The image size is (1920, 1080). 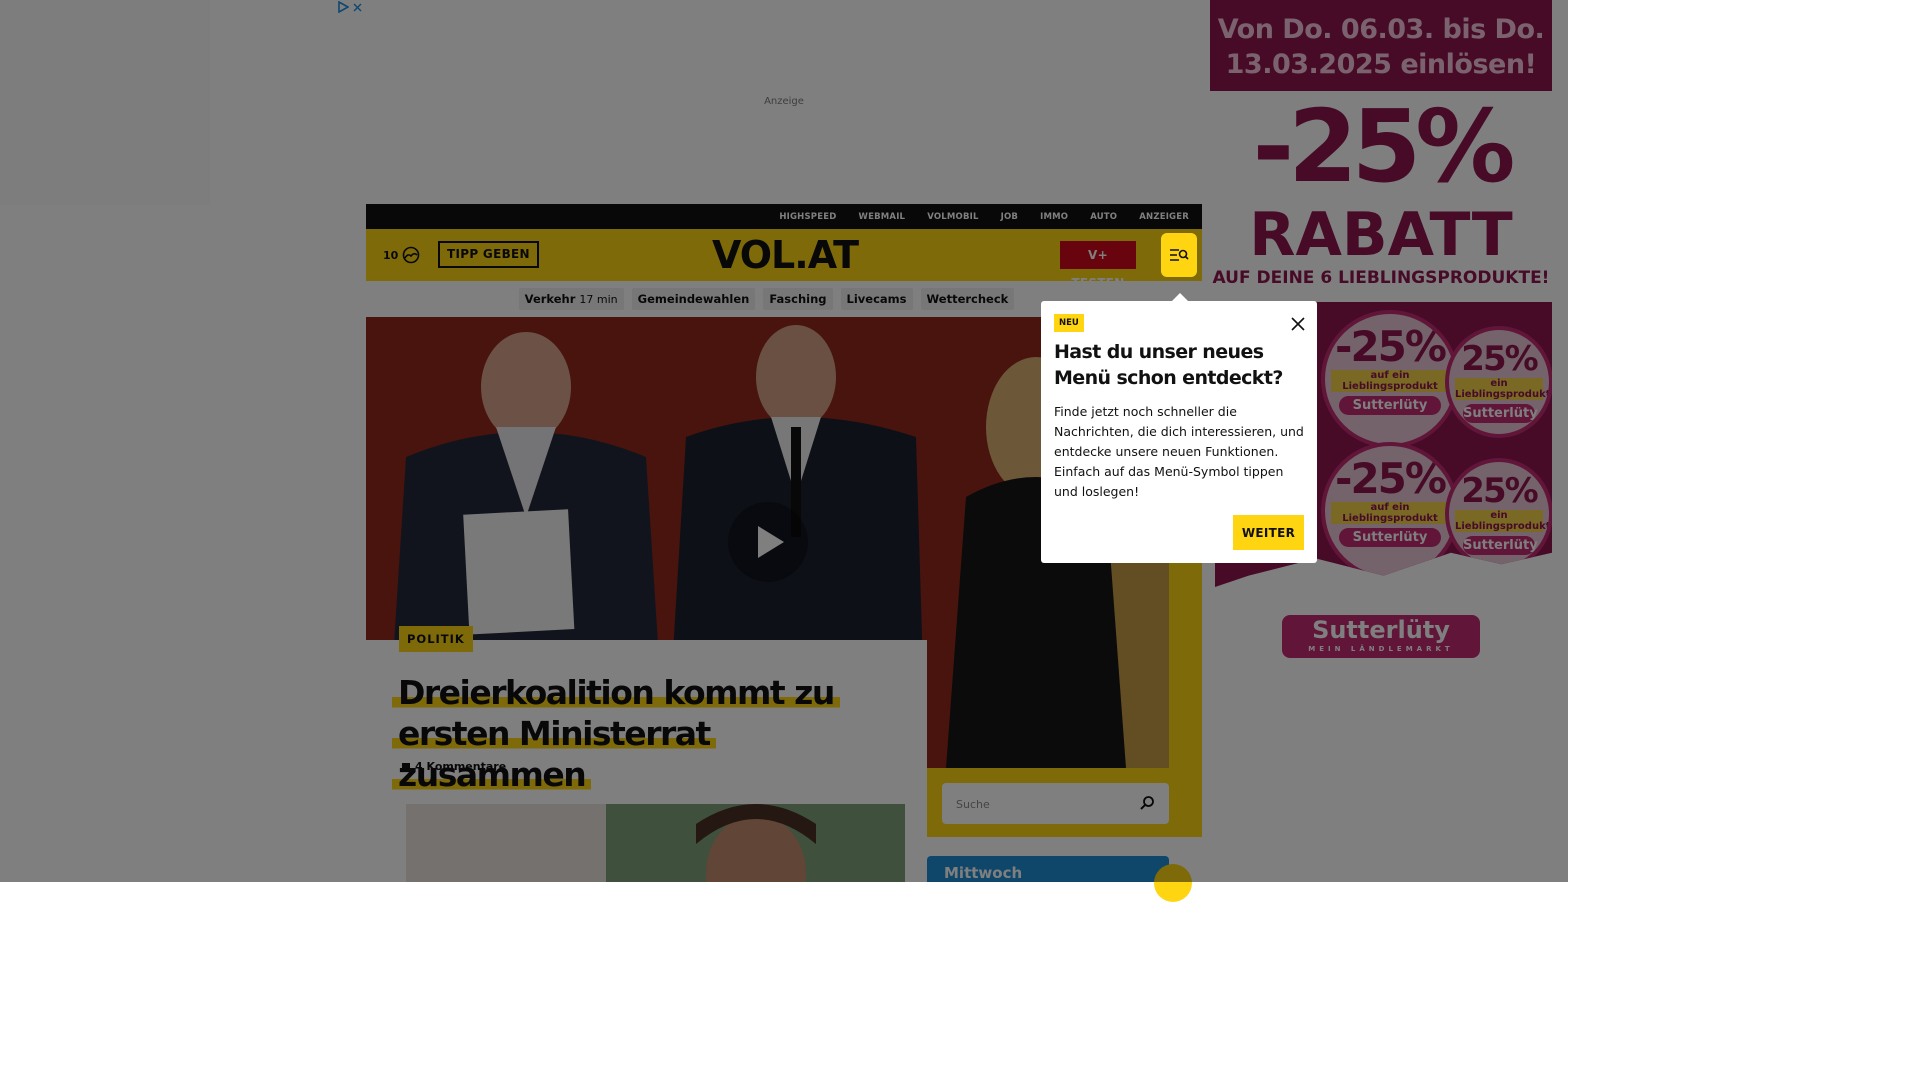 I want to click on menu-search-icon, so click(x=1179, y=255).